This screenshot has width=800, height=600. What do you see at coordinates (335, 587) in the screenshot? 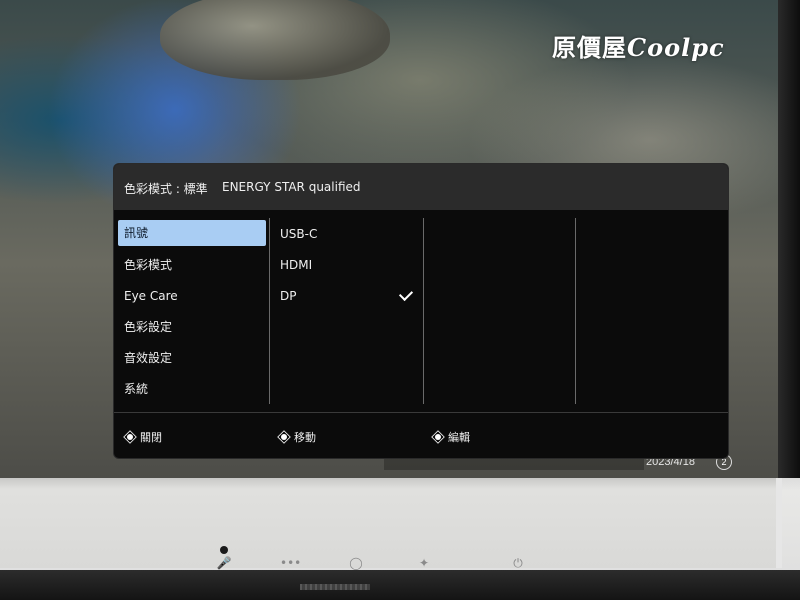
I see `button-ridges` at bounding box center [335, 587].